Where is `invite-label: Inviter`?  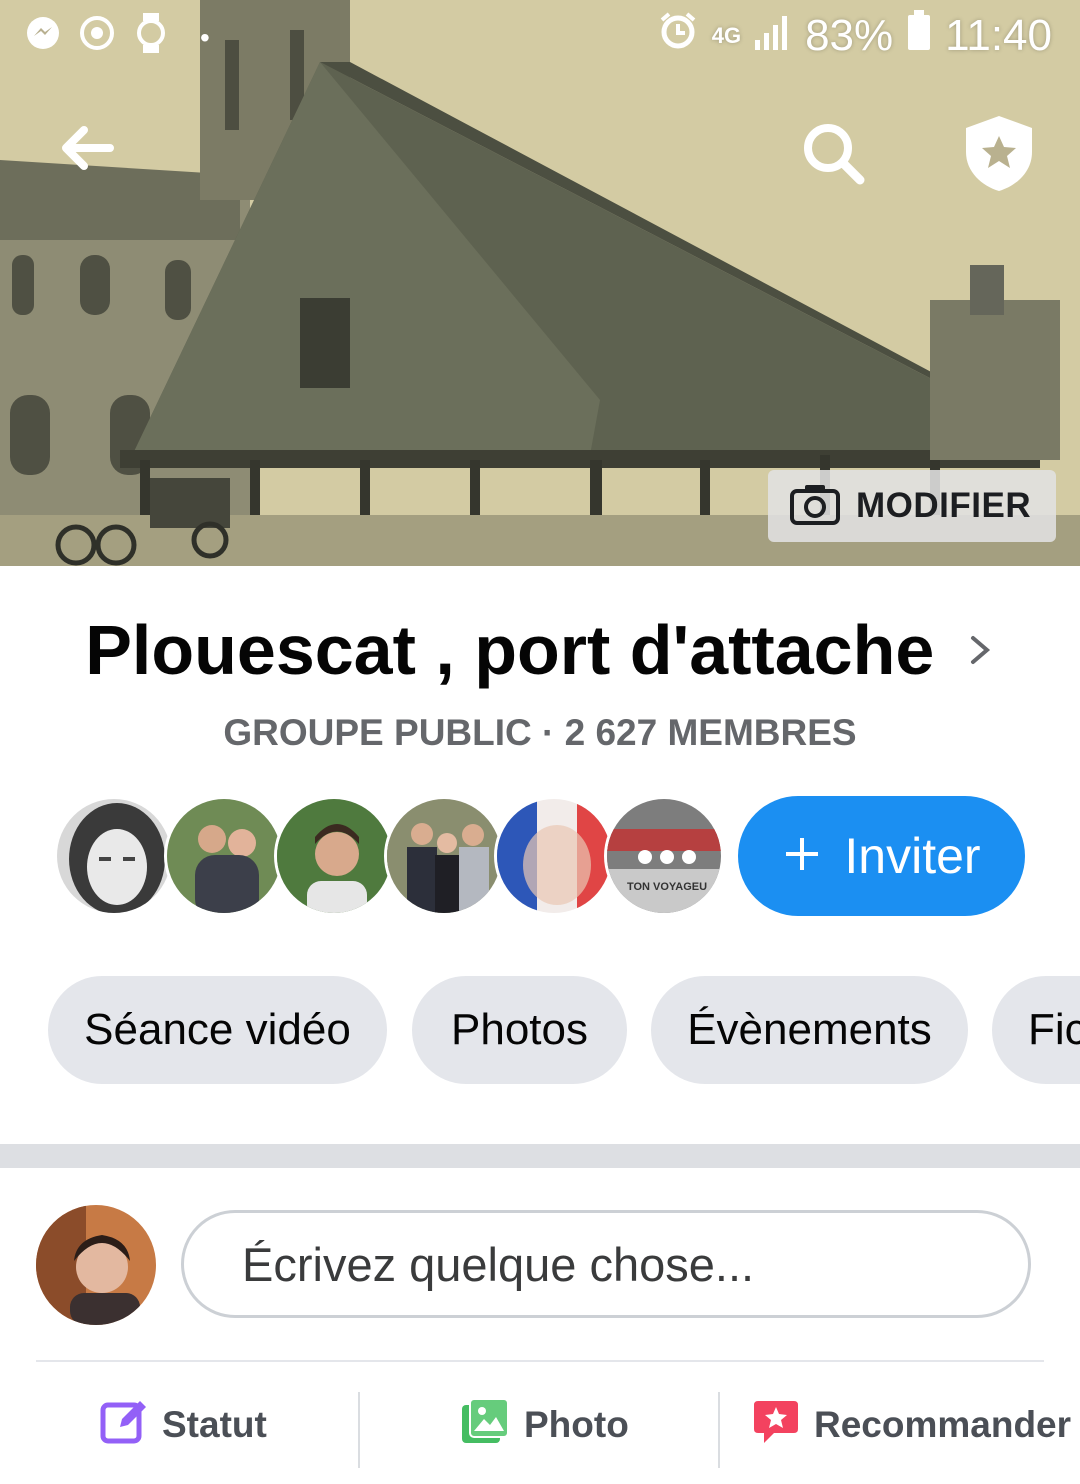
invite-label: Inviter is located at coordinates (912, 856).